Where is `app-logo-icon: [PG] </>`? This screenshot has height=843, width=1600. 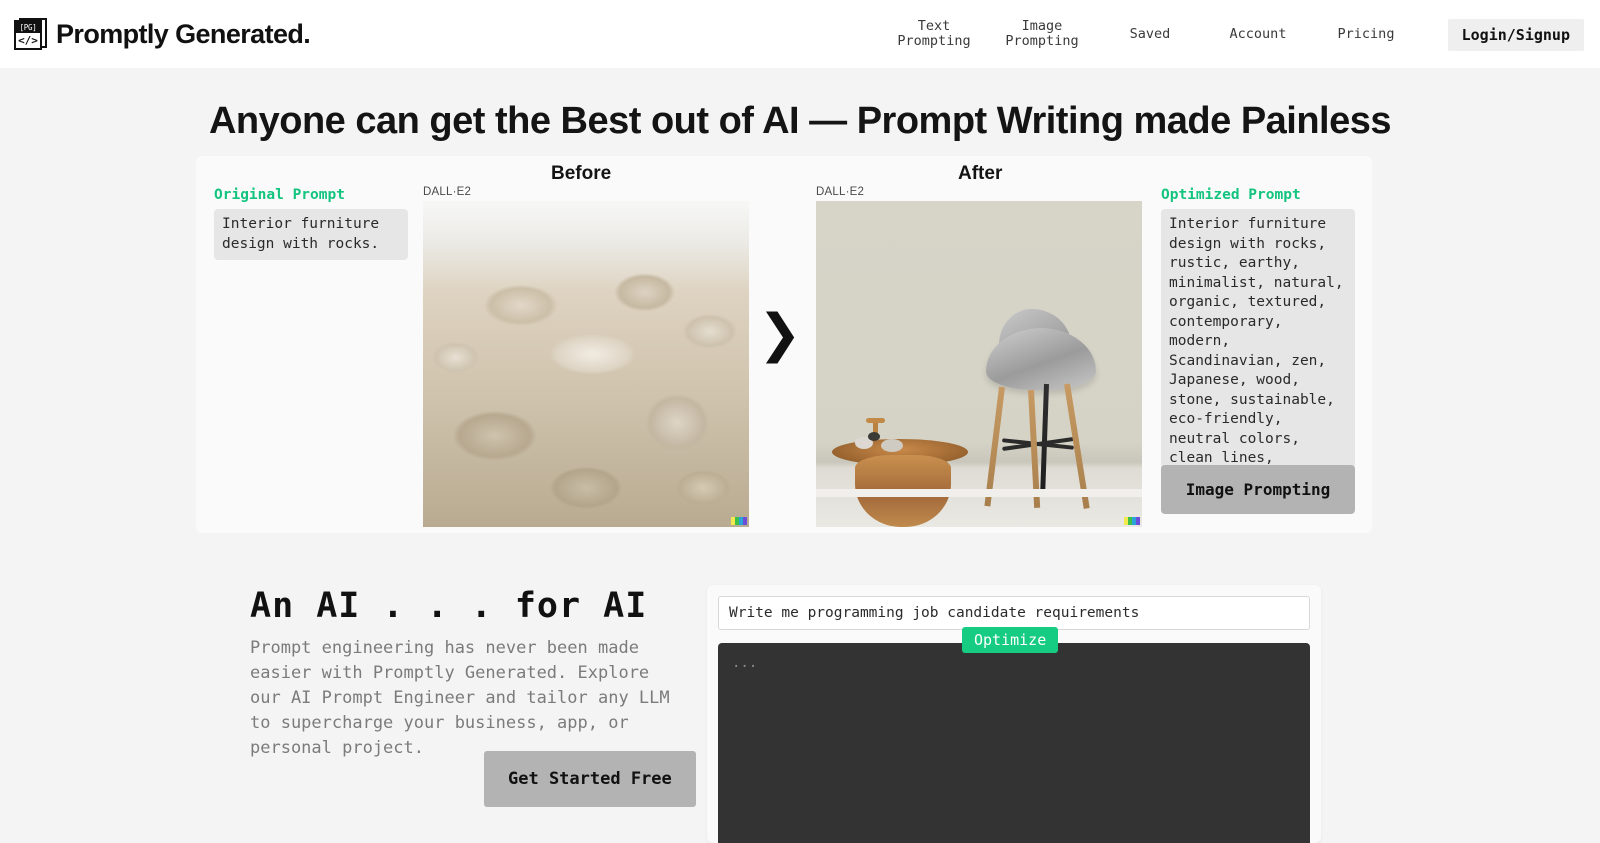
app-logo-icon: [PG] </> is located at coordinates (31, 34).